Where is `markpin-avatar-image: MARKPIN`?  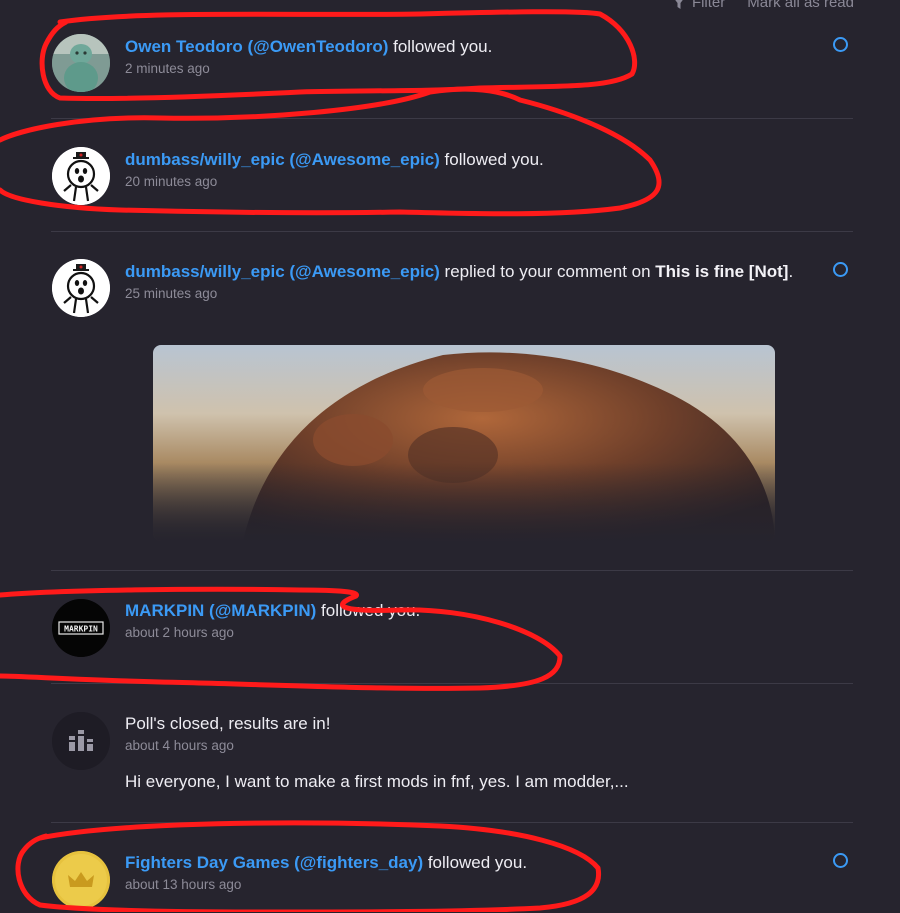
markpin-avatar-image: MARKPIN is located at coordinates (81, 628).